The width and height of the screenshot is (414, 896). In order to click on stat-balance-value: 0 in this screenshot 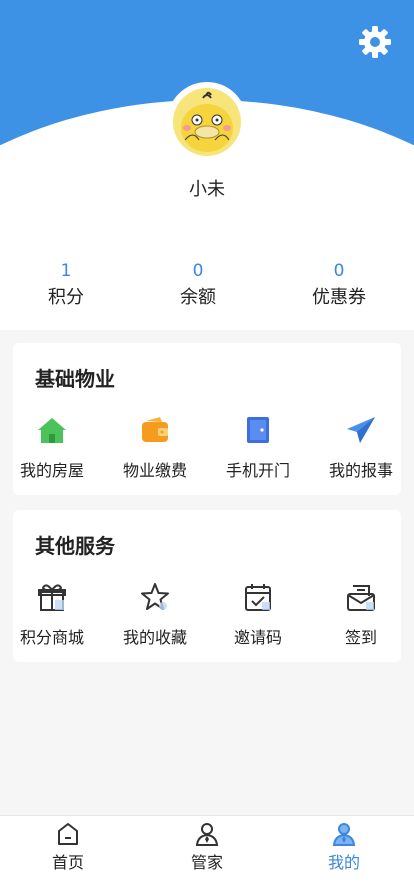, I will do `click(198, 271)`.